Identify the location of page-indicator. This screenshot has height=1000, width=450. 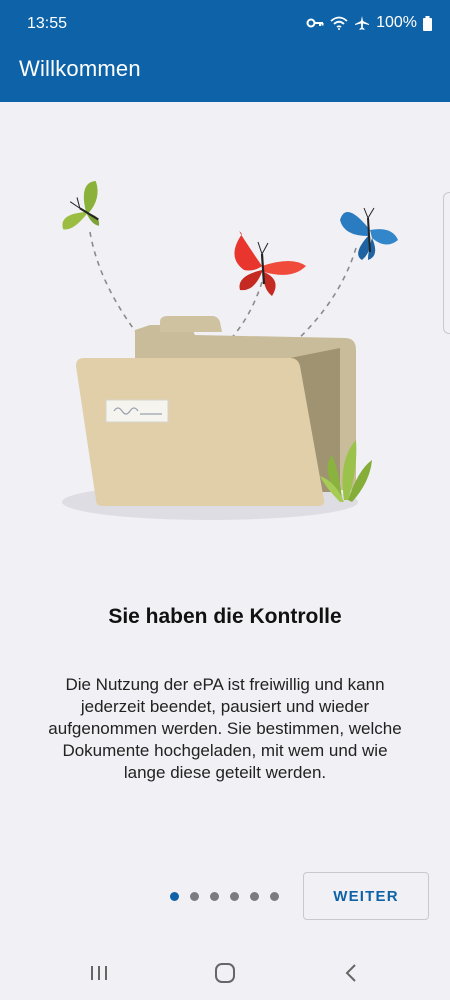
(224, 896).